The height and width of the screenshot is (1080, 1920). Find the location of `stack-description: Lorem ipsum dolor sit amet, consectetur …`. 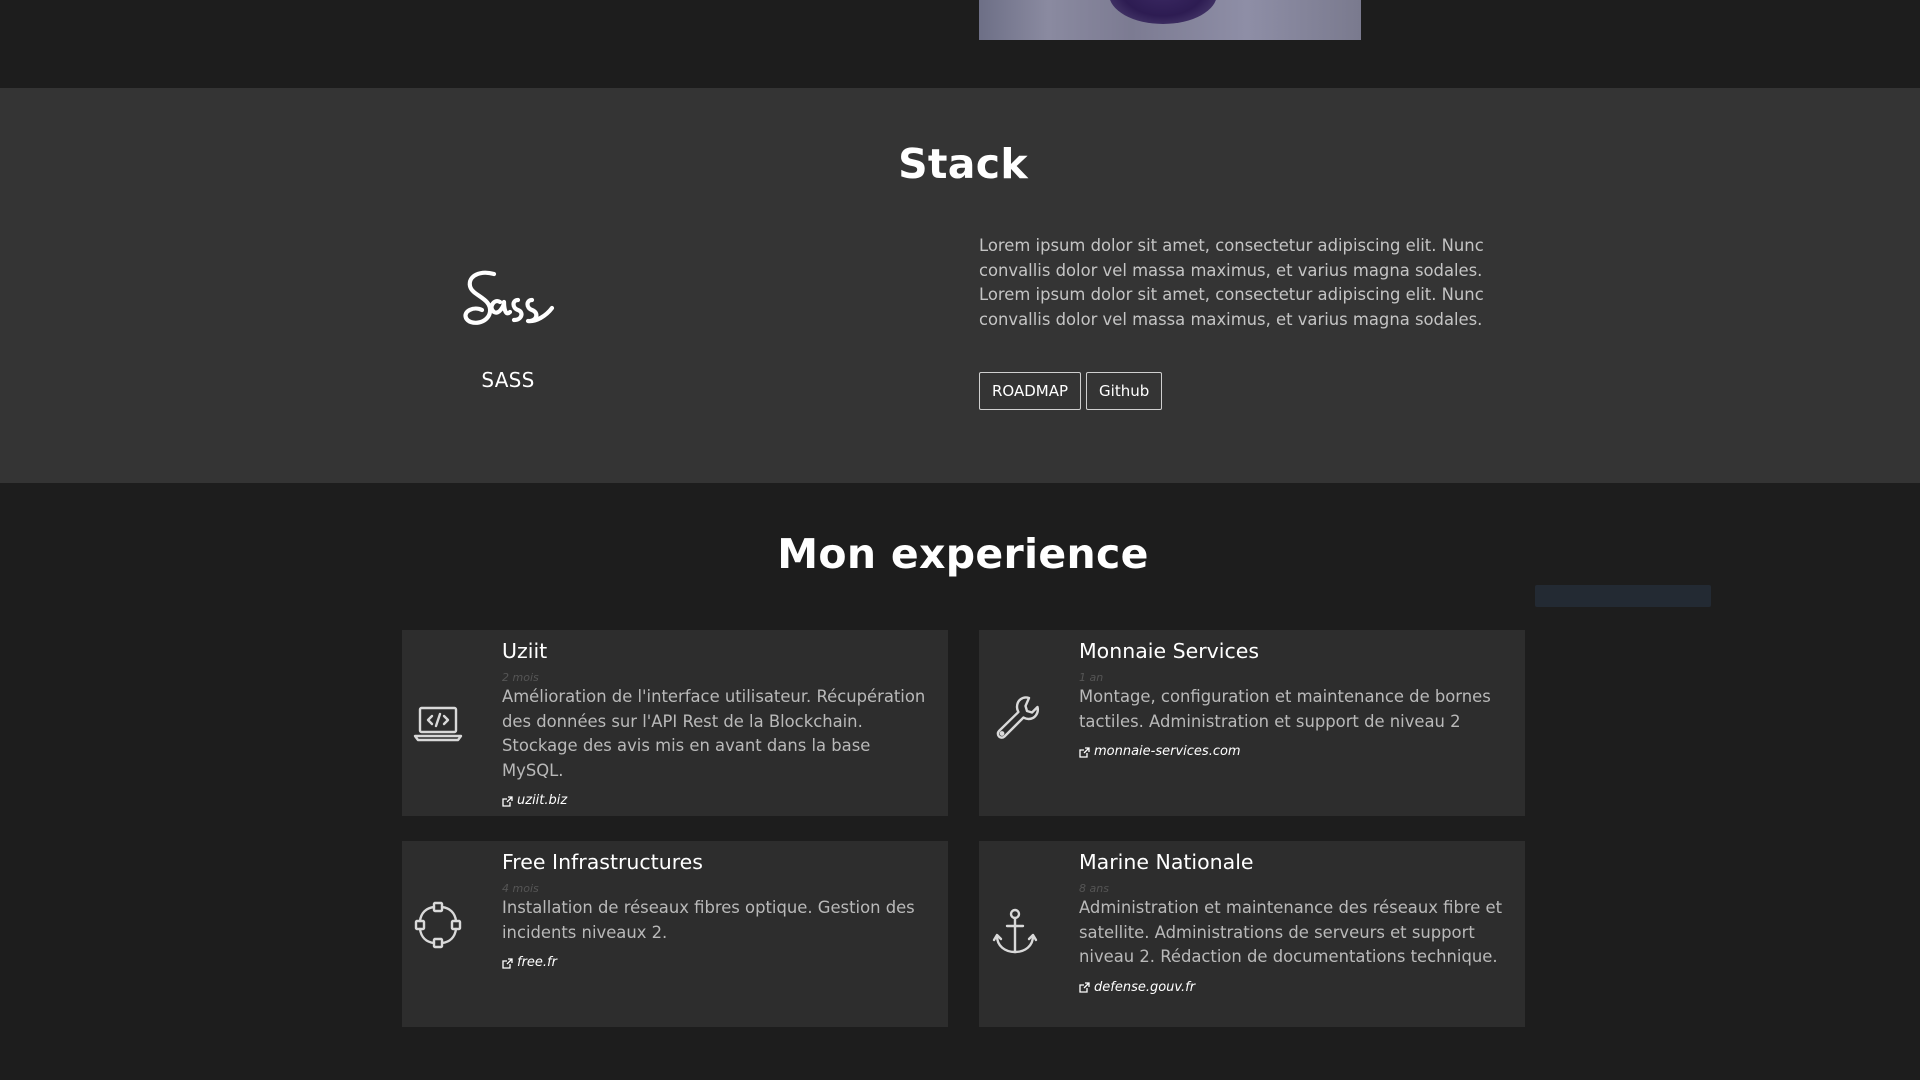

stack-description: Lorem ipsum dolor sit amet, consectetur … is located at coordinates (1231, 282).